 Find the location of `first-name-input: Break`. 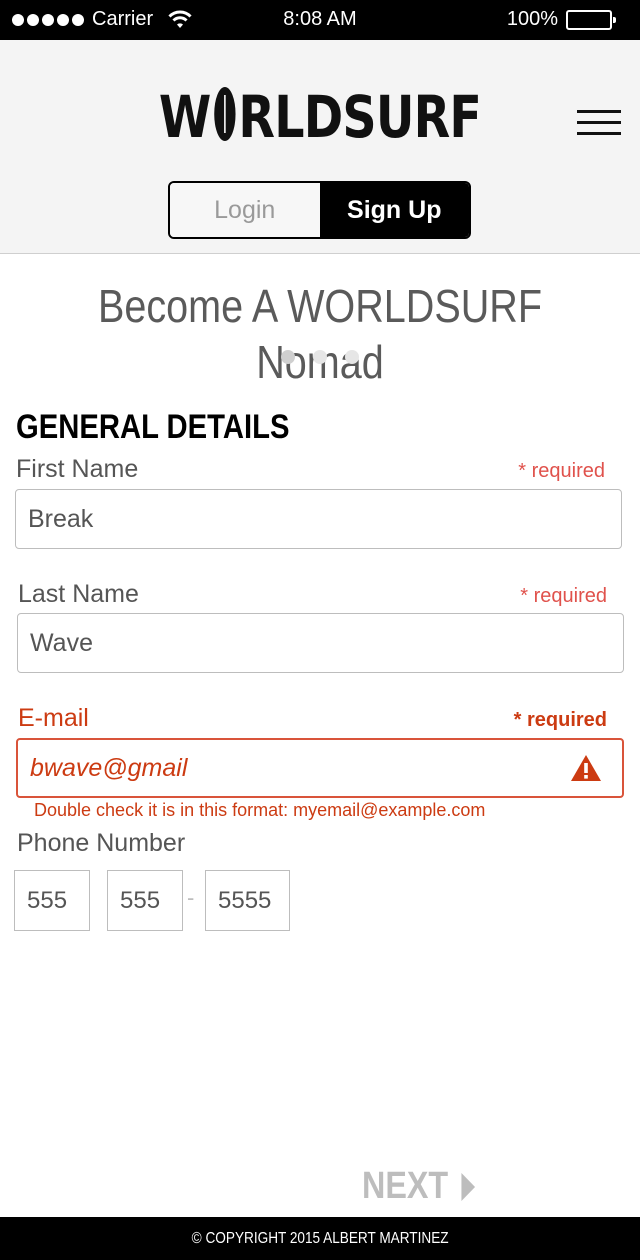

first-name-input: Break is located at coordinates (318, 519).